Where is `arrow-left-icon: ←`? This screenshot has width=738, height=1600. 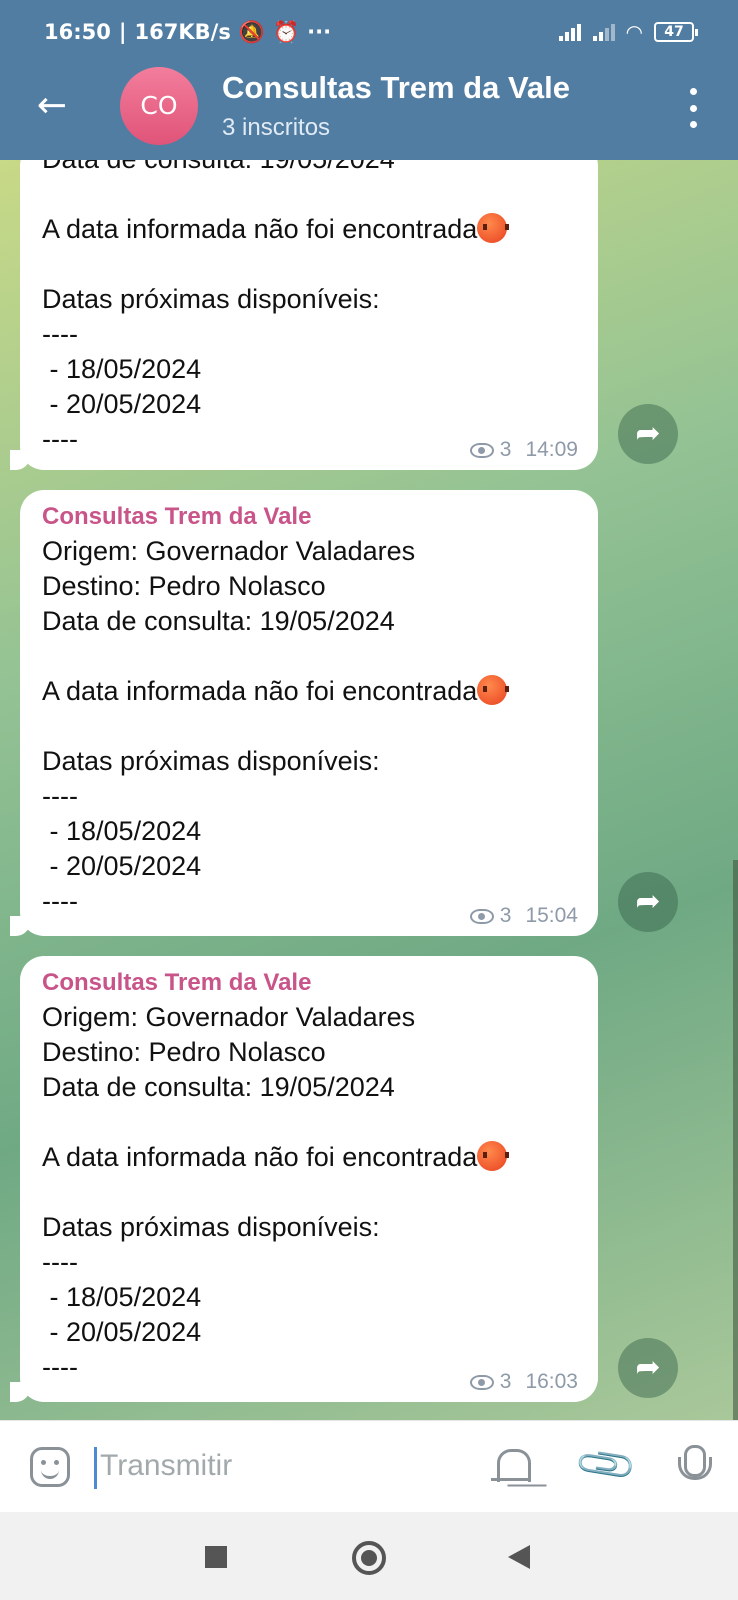 arrow-left-icon: ← is located at coordinates (52, 105).